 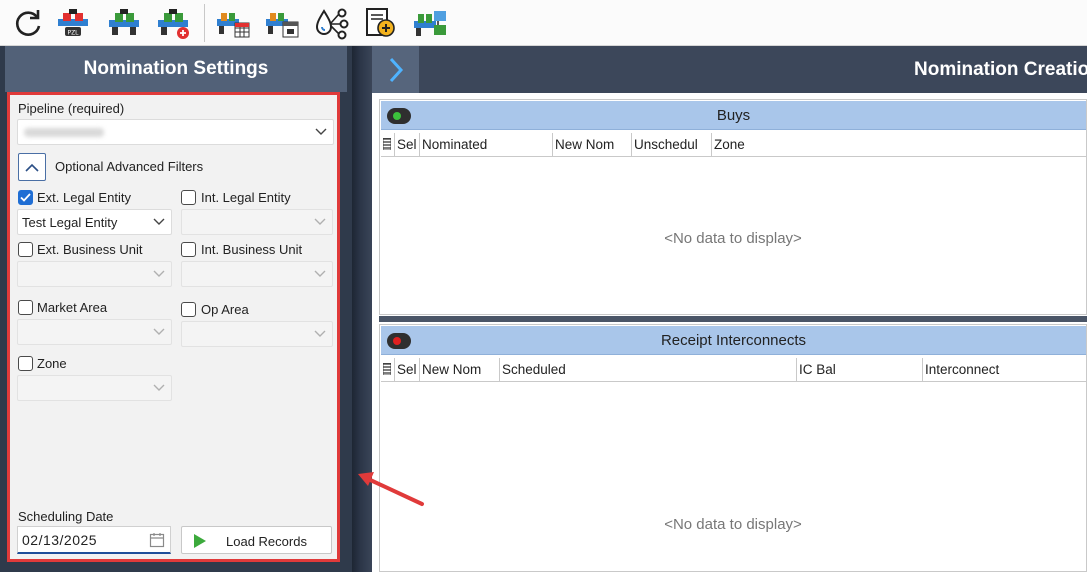 I want to click on receipt-title-bar: Receipt Interconnects, so click(x=733, y=340).